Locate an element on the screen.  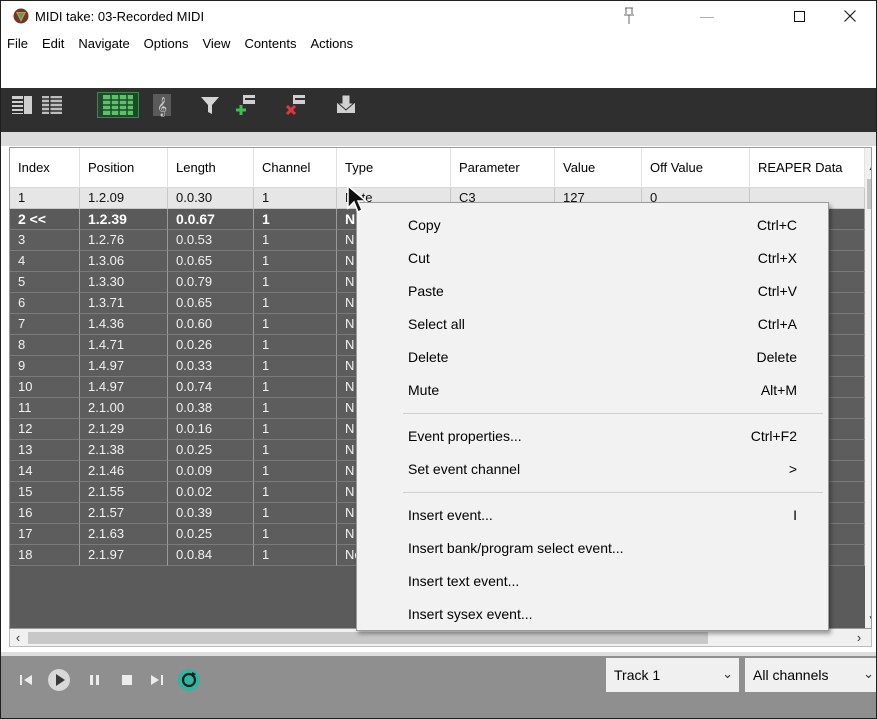
vertical-scroll-thumb is located at coordinates (869, 194).